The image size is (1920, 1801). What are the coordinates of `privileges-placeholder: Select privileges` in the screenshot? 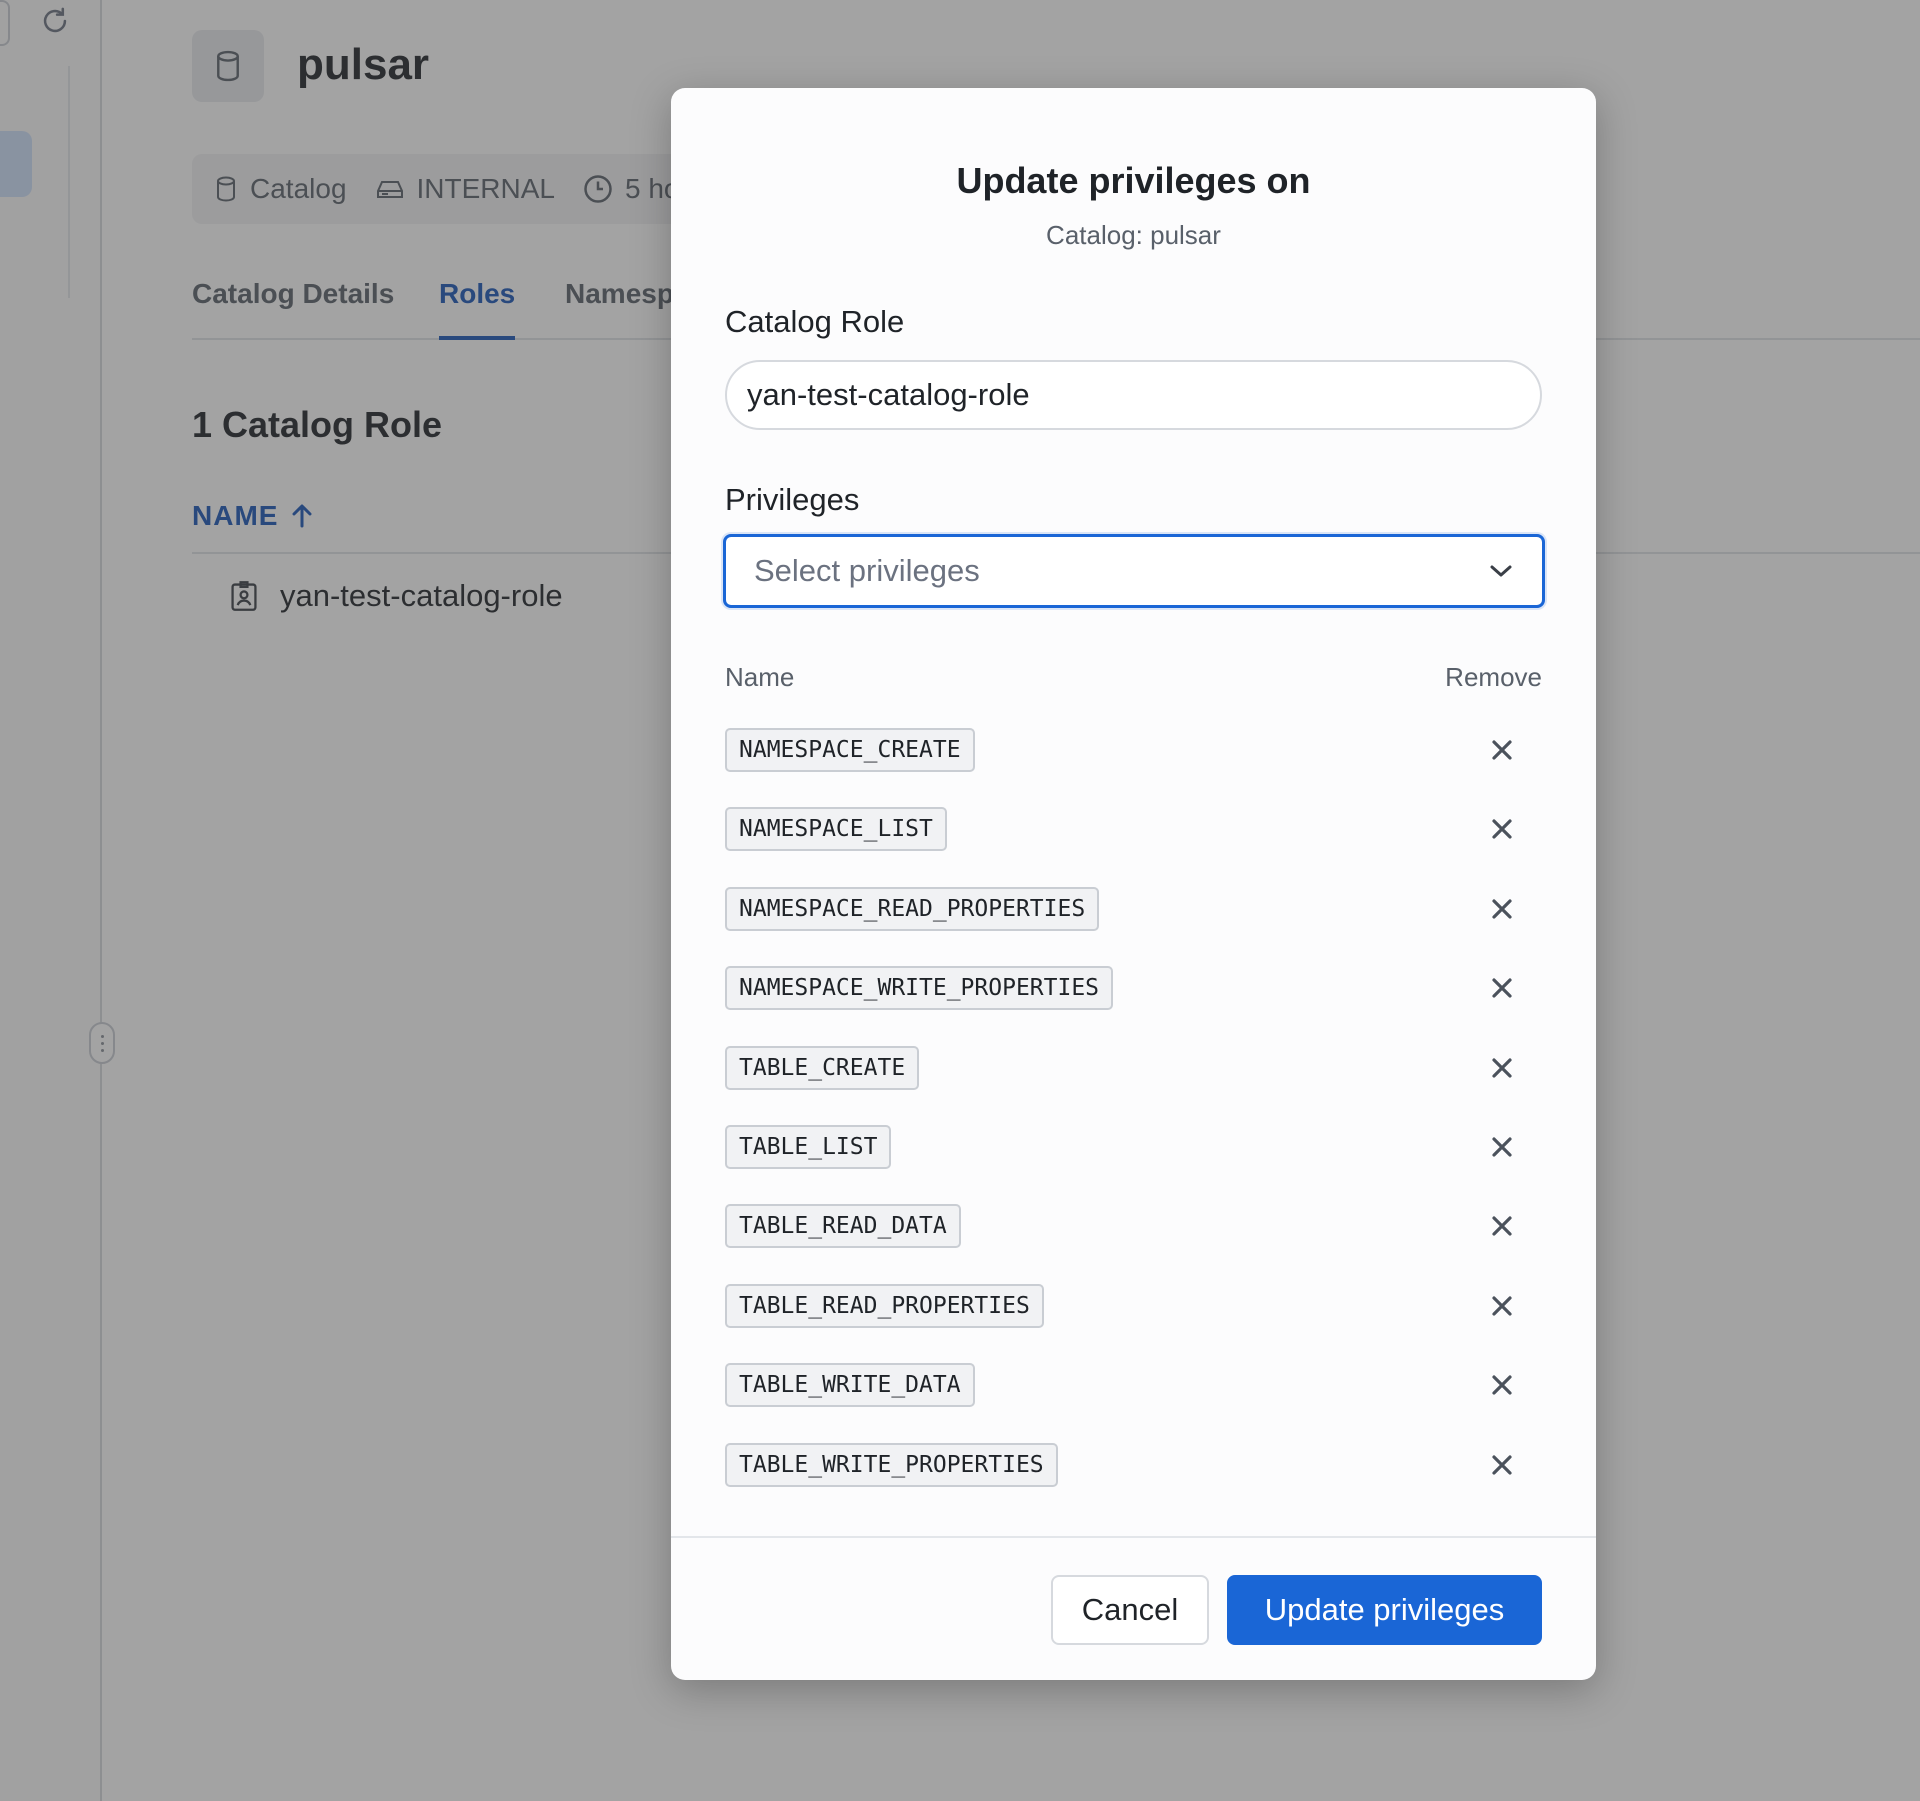 It's located at (867, 570).